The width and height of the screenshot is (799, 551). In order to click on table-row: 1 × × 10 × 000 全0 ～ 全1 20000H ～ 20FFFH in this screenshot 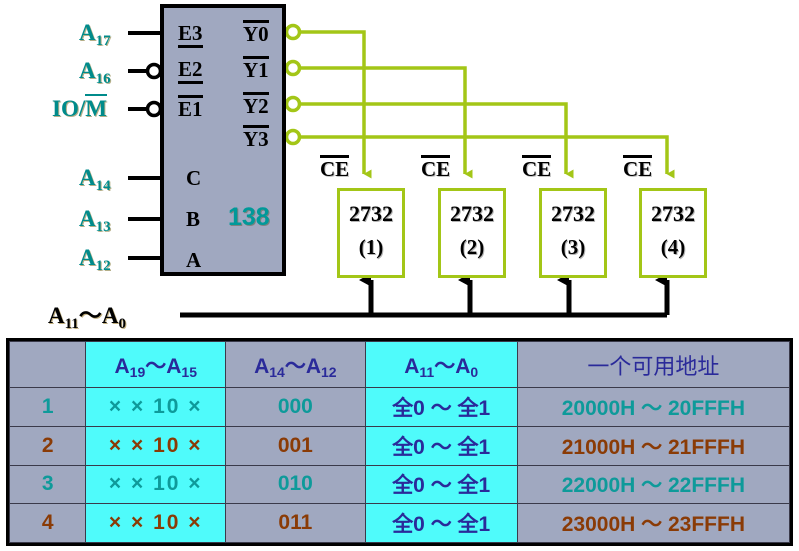, I will do `click(399, 407)`.